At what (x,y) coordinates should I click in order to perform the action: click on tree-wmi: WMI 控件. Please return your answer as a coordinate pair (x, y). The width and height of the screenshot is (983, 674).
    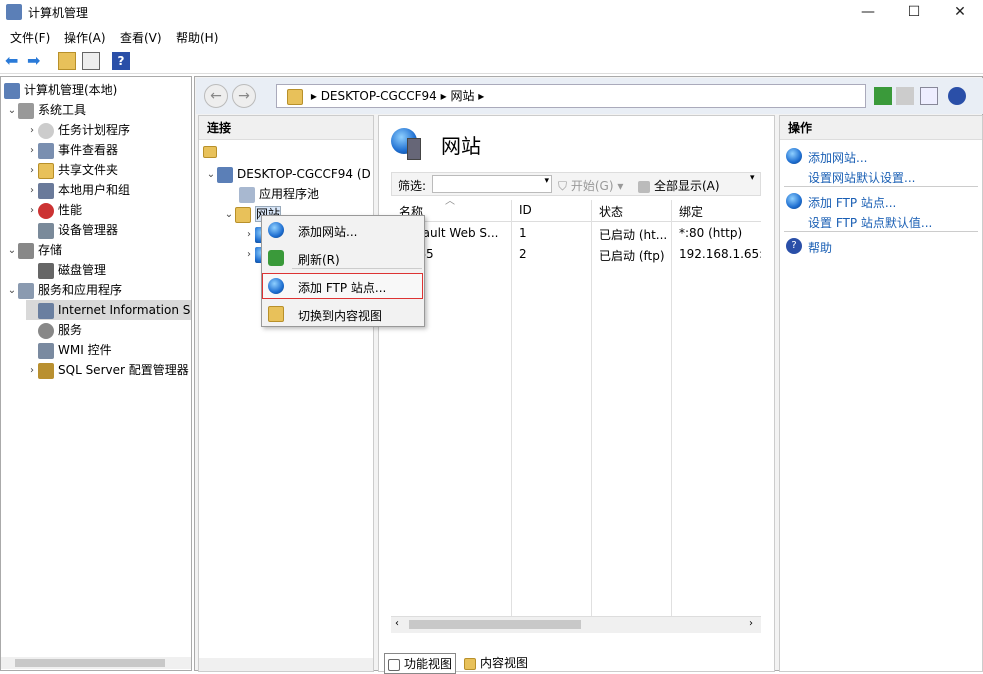
    Looking at the image, I should click on (75, 350).